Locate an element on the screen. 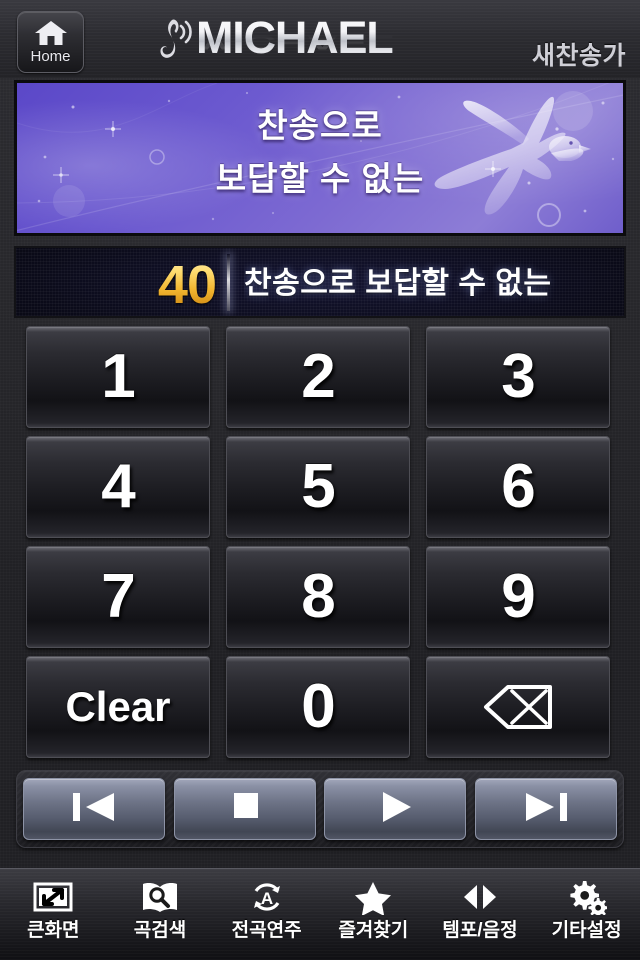  home-button-label: Home is located at coordinates (50, 56).